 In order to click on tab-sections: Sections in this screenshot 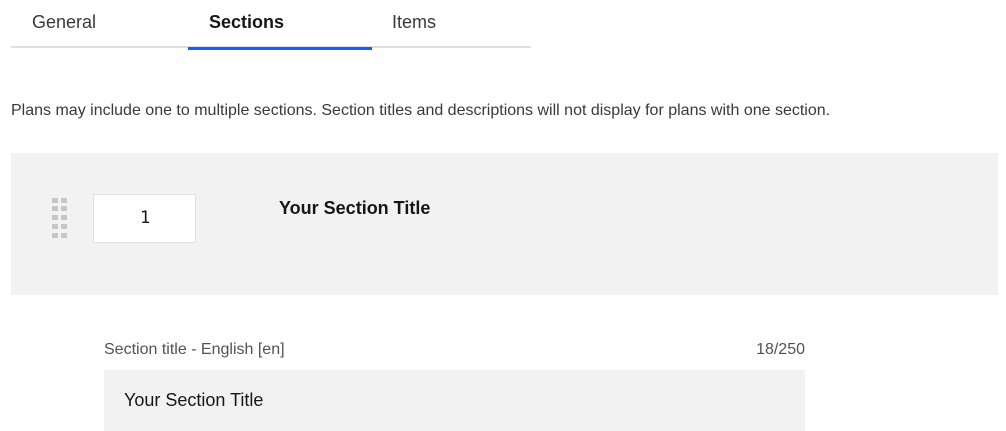, I will do `click(280, 25)`.